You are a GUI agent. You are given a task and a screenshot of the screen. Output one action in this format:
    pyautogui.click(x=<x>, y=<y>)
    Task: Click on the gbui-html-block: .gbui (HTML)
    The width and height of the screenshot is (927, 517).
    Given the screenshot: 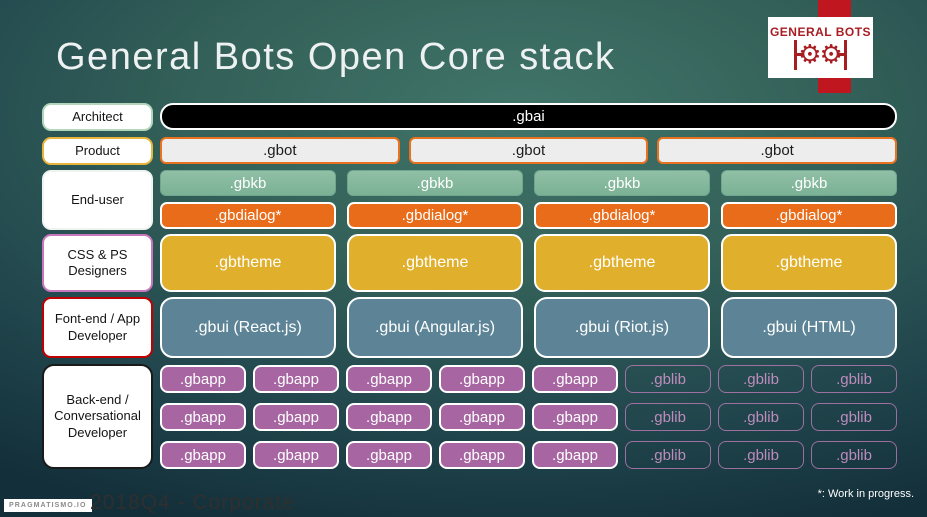 What is the action you would take?
    pyautogui.click(x=809, y=327)
    